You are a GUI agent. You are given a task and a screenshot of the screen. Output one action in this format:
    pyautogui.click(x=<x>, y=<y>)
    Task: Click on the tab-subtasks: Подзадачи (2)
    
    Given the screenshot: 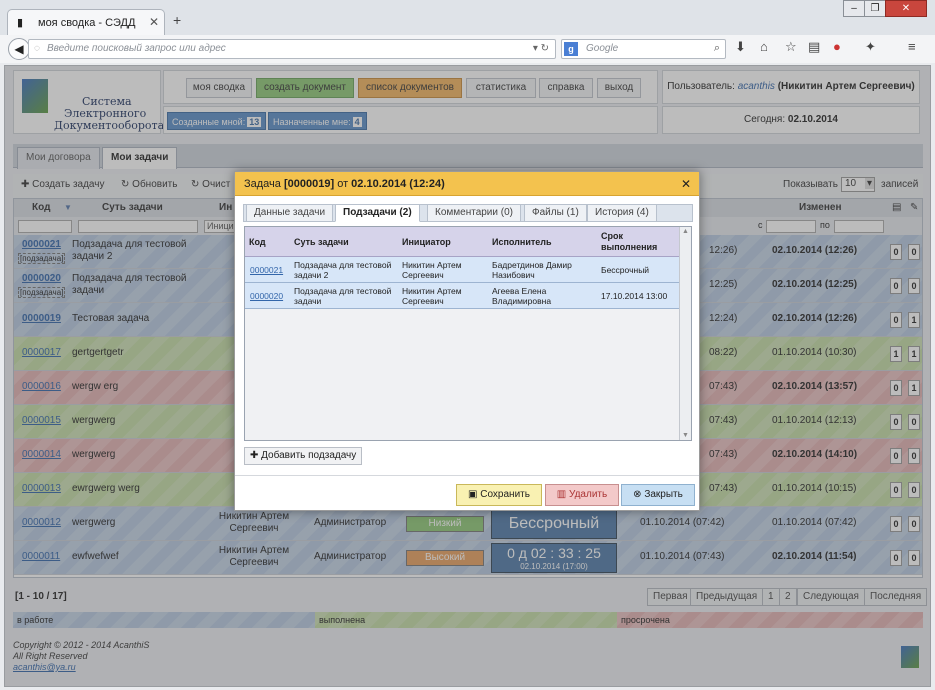 What is the action you would take?
    pyautogui.click(x=377, y=213)
    